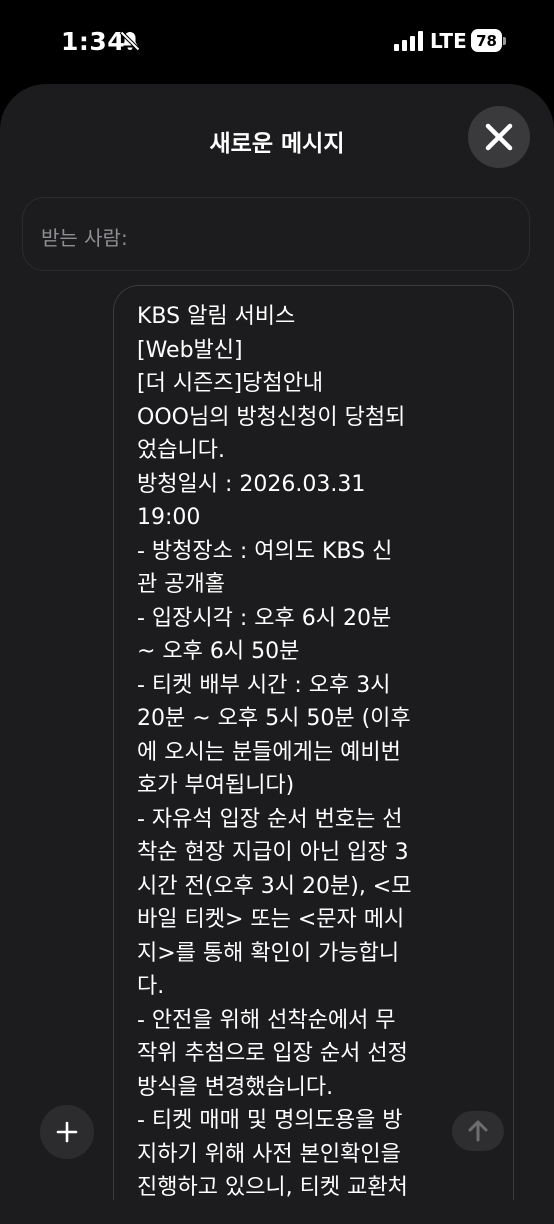  Describe the element at coordinates (269, 1154) in the screenshot. I see `message-line: 지하기 위해 사전 본인확인을` at that location.